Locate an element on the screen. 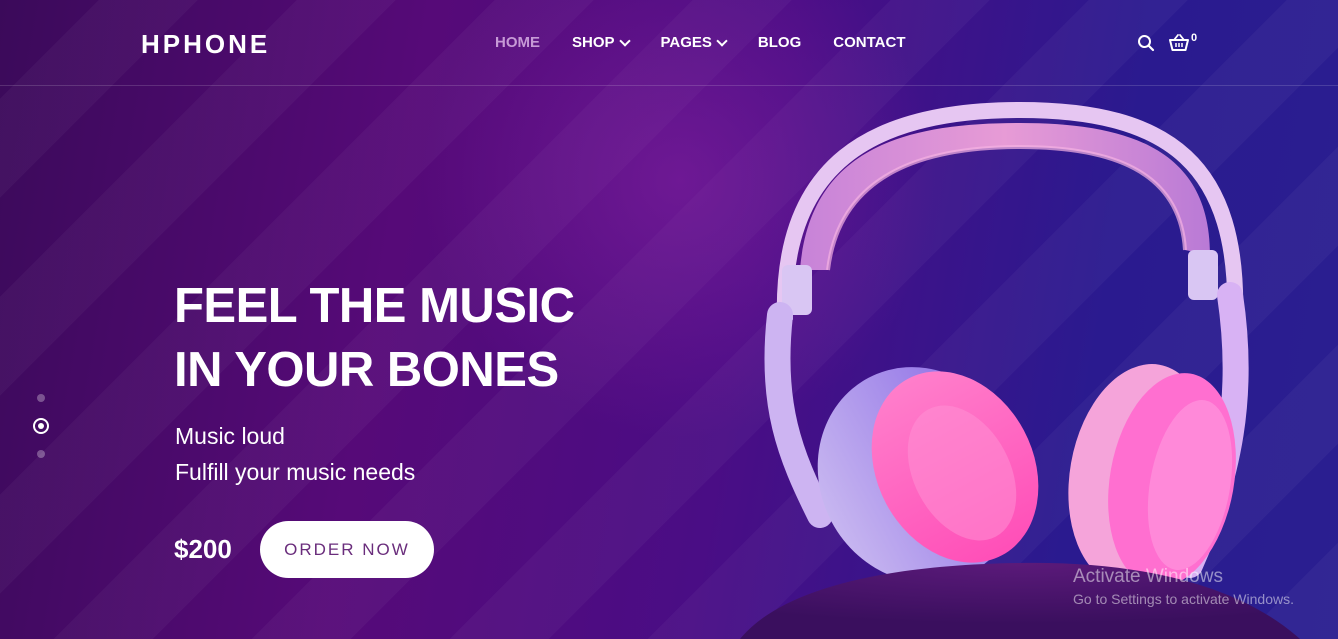  cart-count-badge: 0 is located at coordinates (1194, 38).